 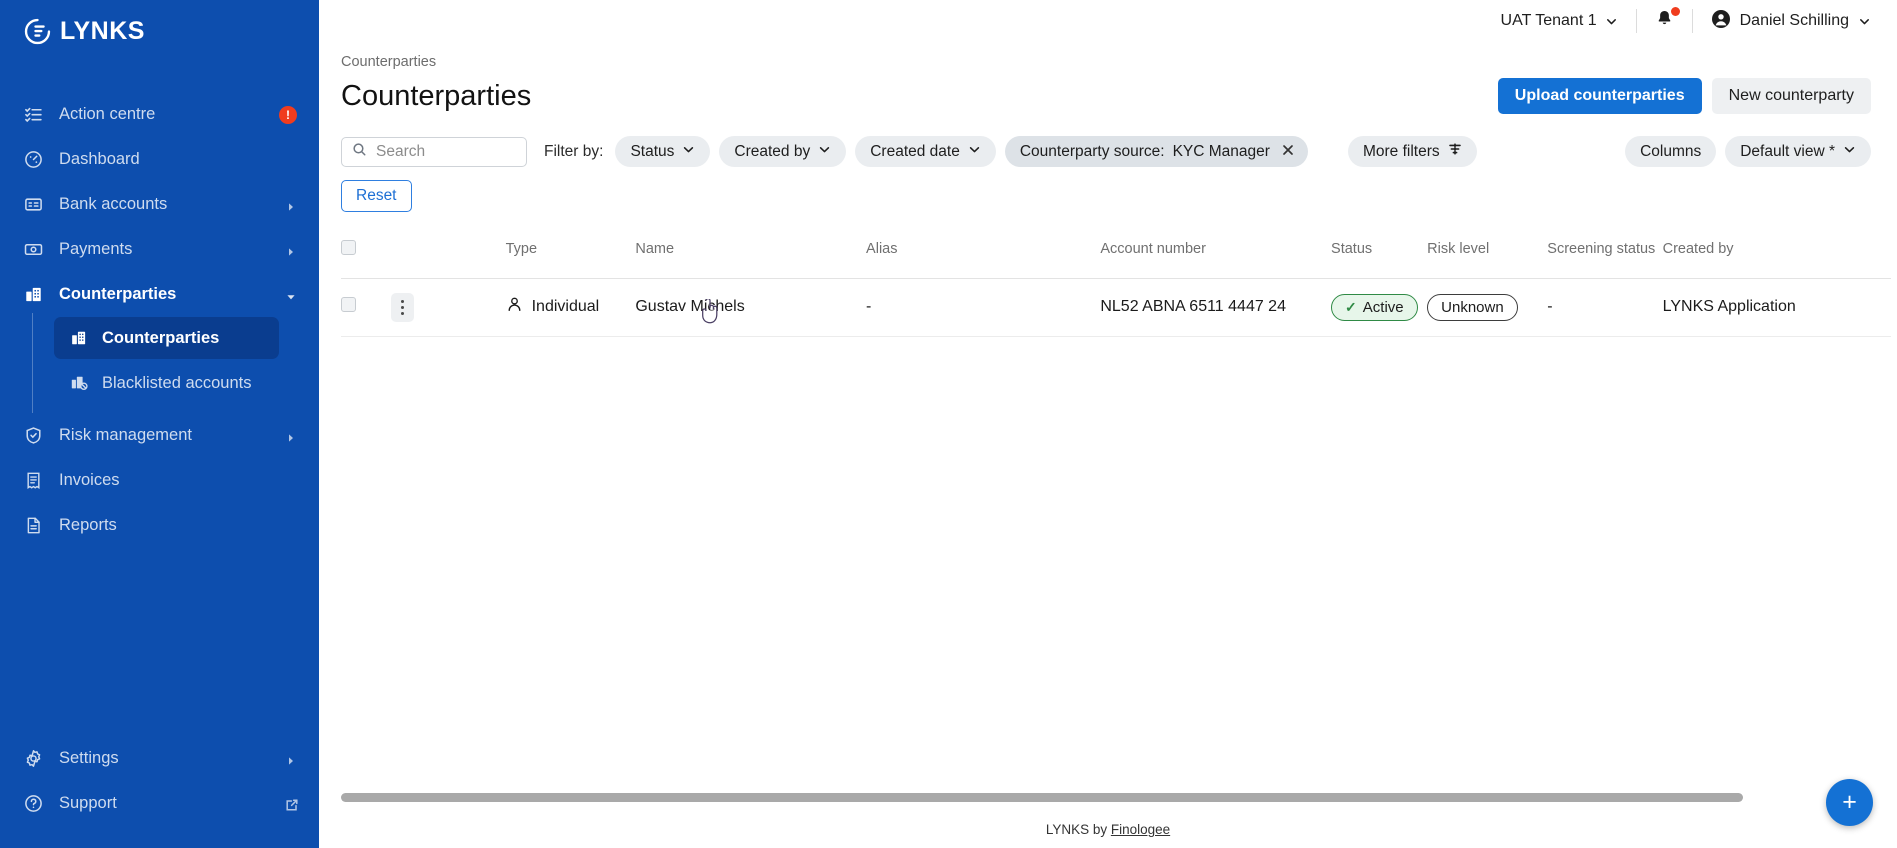 What do you see at coordinates (159, 31) in the screenshot?
I see `logo: LYNKS` at bounding box center [159, 31].